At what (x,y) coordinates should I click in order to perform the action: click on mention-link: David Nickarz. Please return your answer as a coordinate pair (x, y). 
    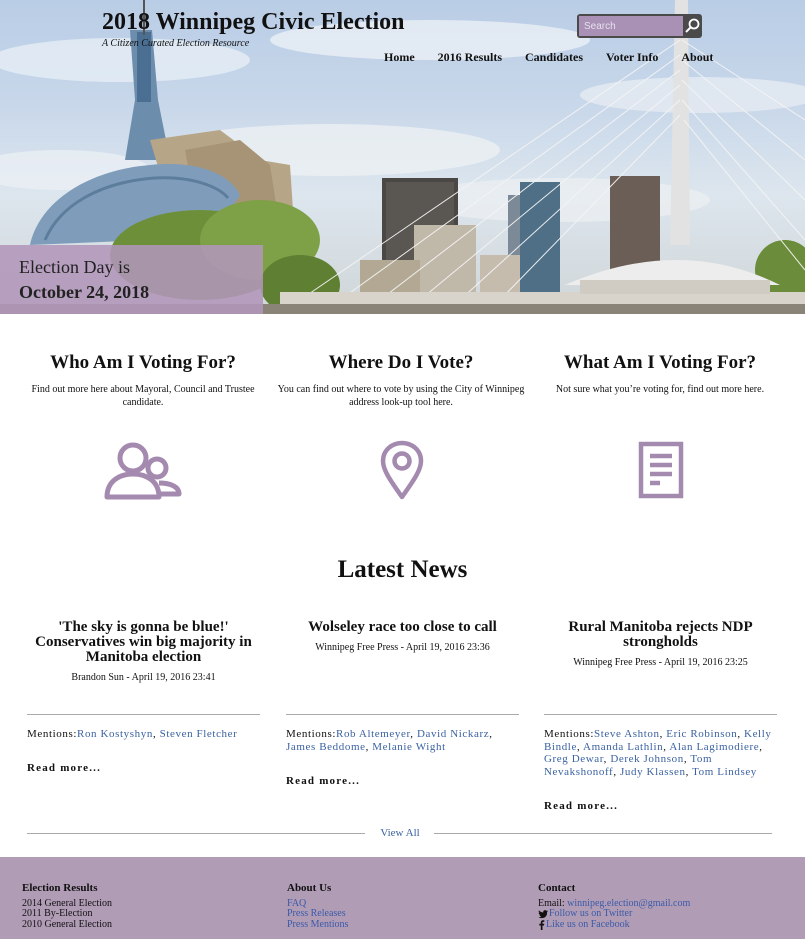
    Looking at the image, I should click on (453, 734).